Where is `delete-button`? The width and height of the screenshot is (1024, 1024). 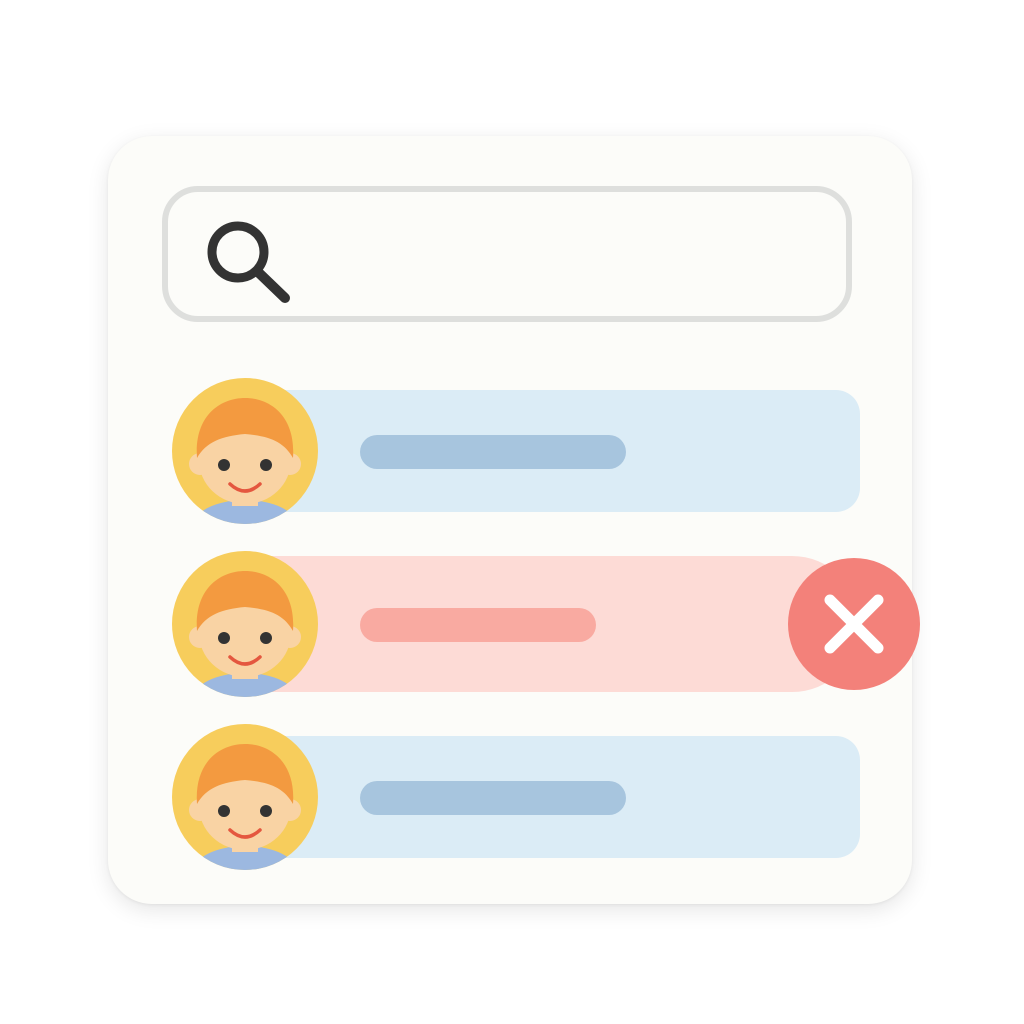
delete-button is located at coordinates (854, 624).